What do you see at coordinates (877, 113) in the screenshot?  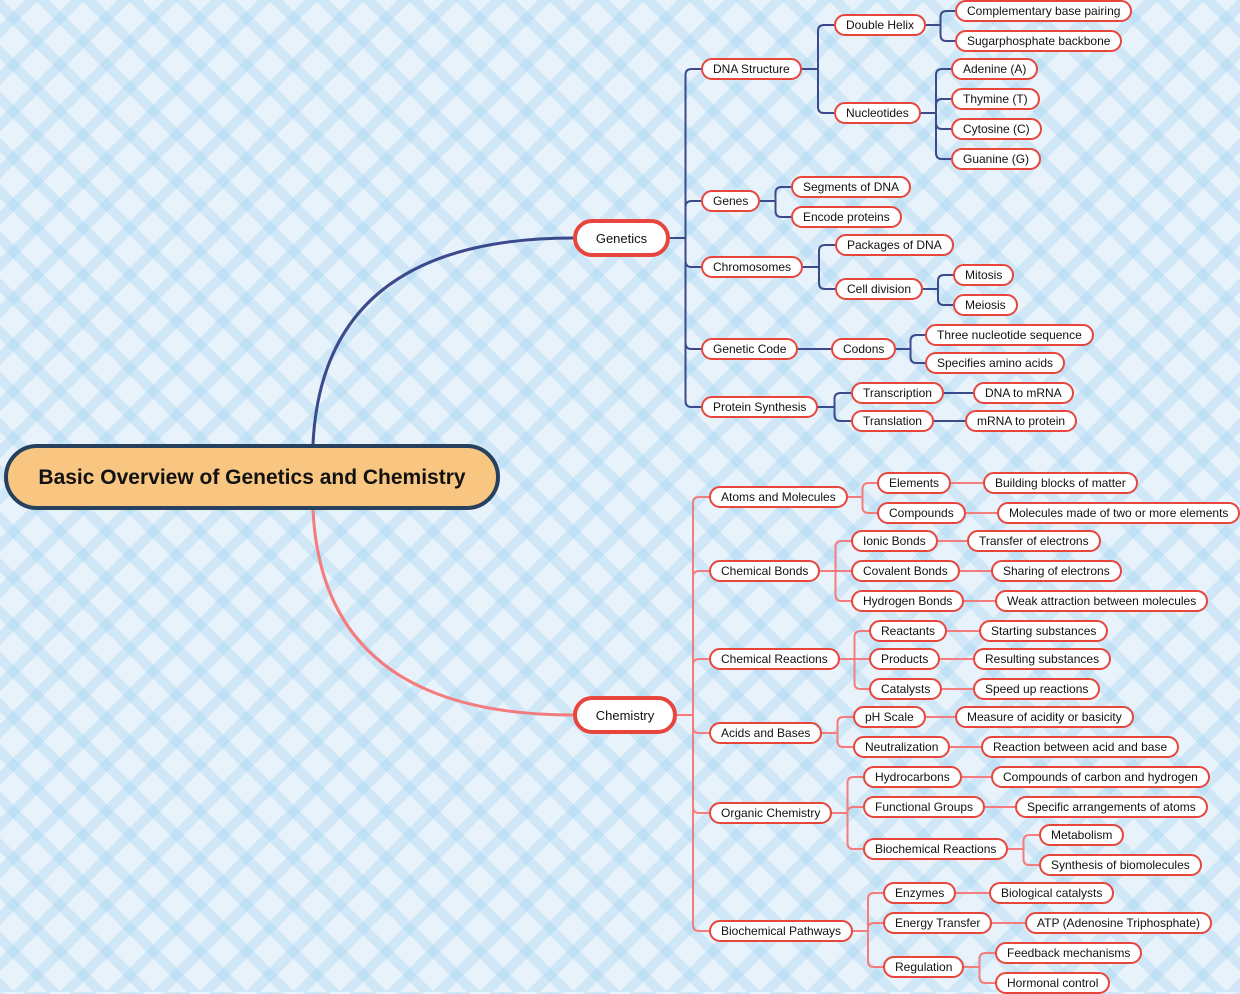 I see `topic-nucleotides: Nucleotides` at bounding box center [877, 113].